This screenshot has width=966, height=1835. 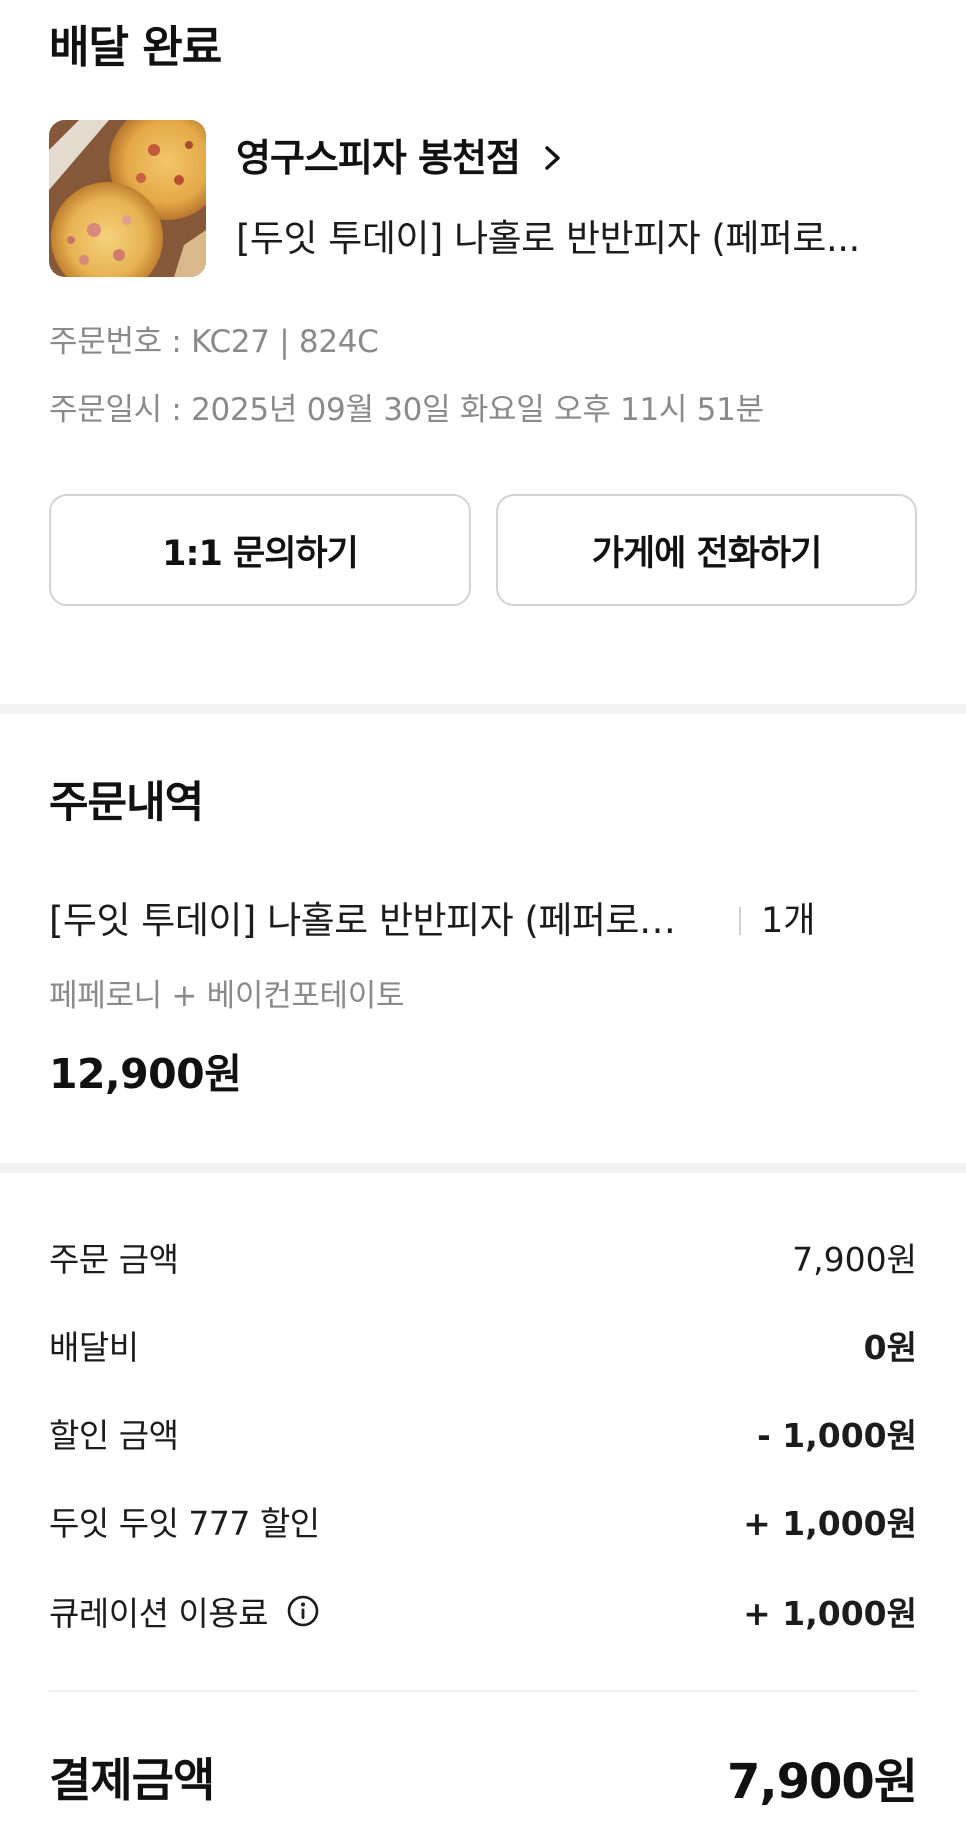 What do you see at coordinates (214, 342) in the screenshot?
I see `order-number: 주문번호 : KC27 | 824C` at bounding box center [214, 342].